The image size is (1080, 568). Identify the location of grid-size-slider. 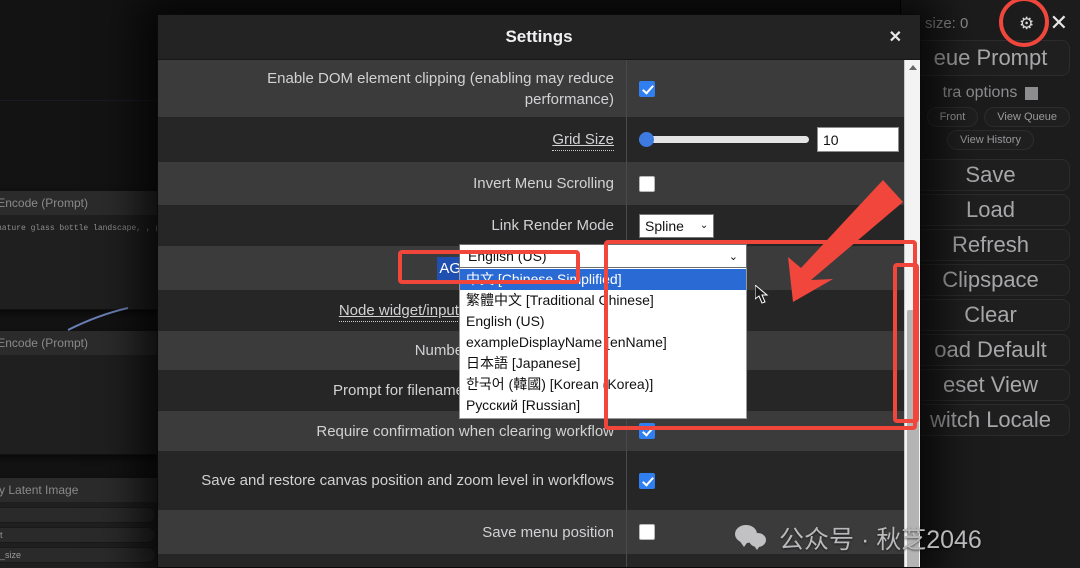
(724, 139).